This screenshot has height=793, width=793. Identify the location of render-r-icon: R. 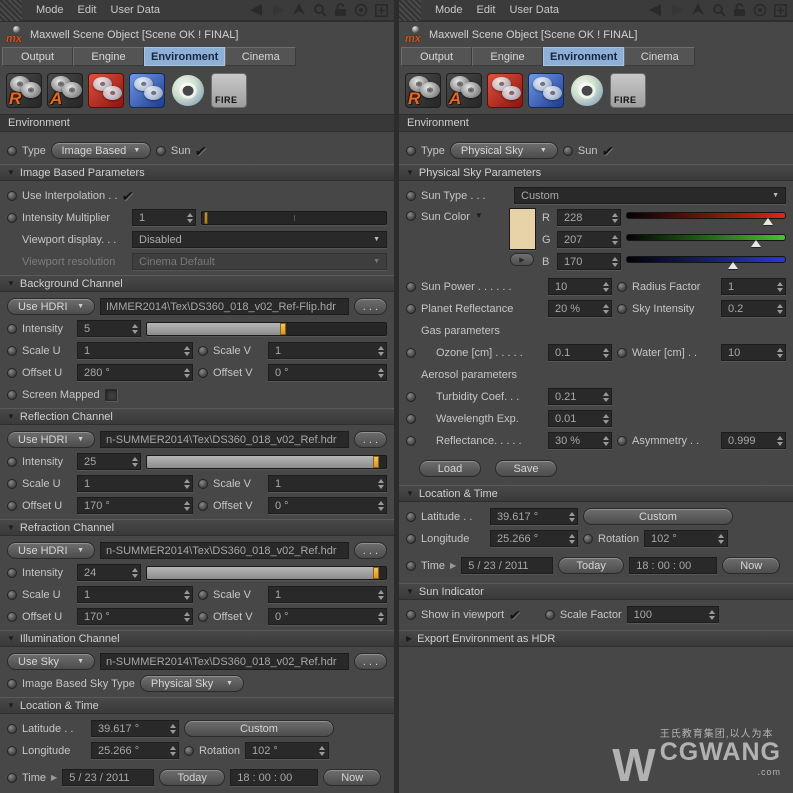
(24, 90).